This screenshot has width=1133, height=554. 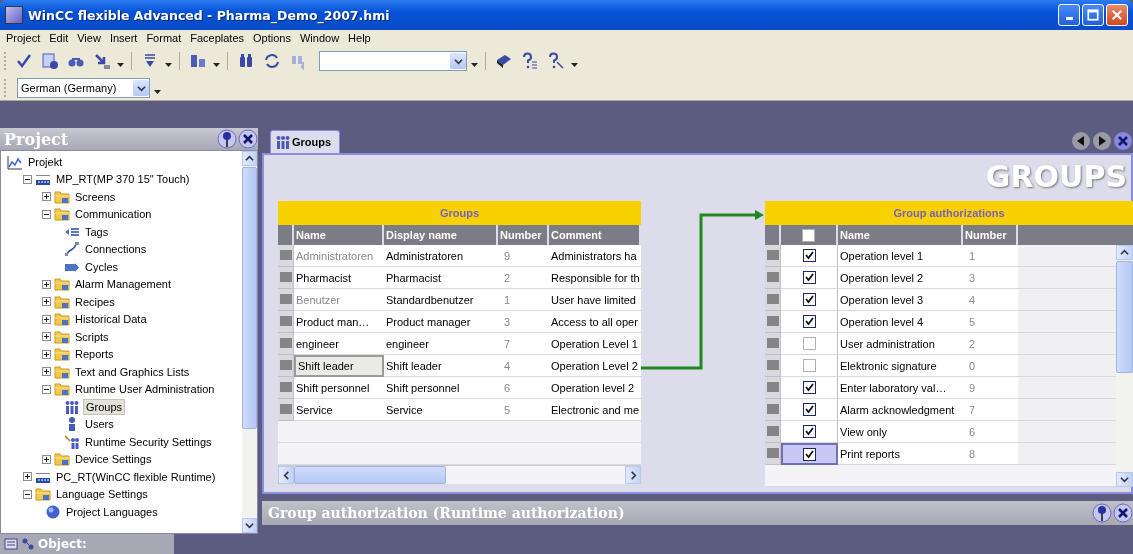 I want to click on tree-item: MP_RT(MP 370 15" Touch), so click(x=123, y=179).